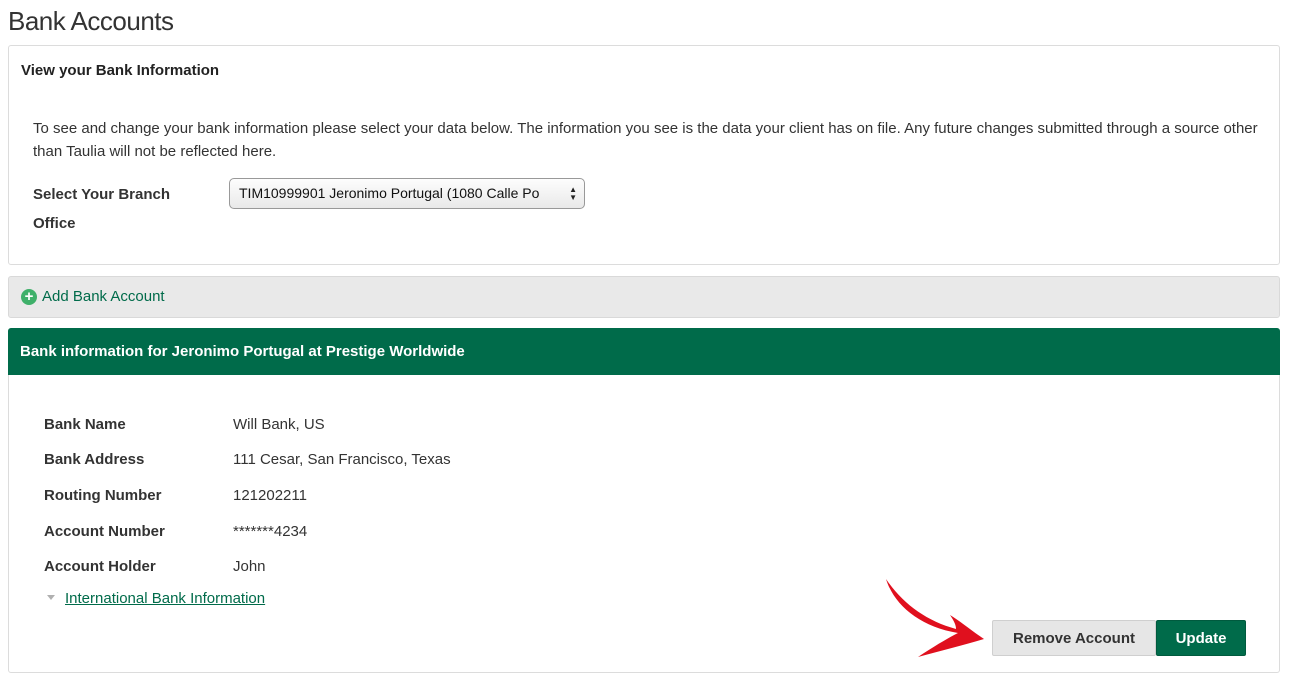 The height and width of the screenshot is (686, 1289). What do you see at coordinates (94, 459) in the screenshot?
I see `field-label: Bank Address` at bounding box center [94, 459].